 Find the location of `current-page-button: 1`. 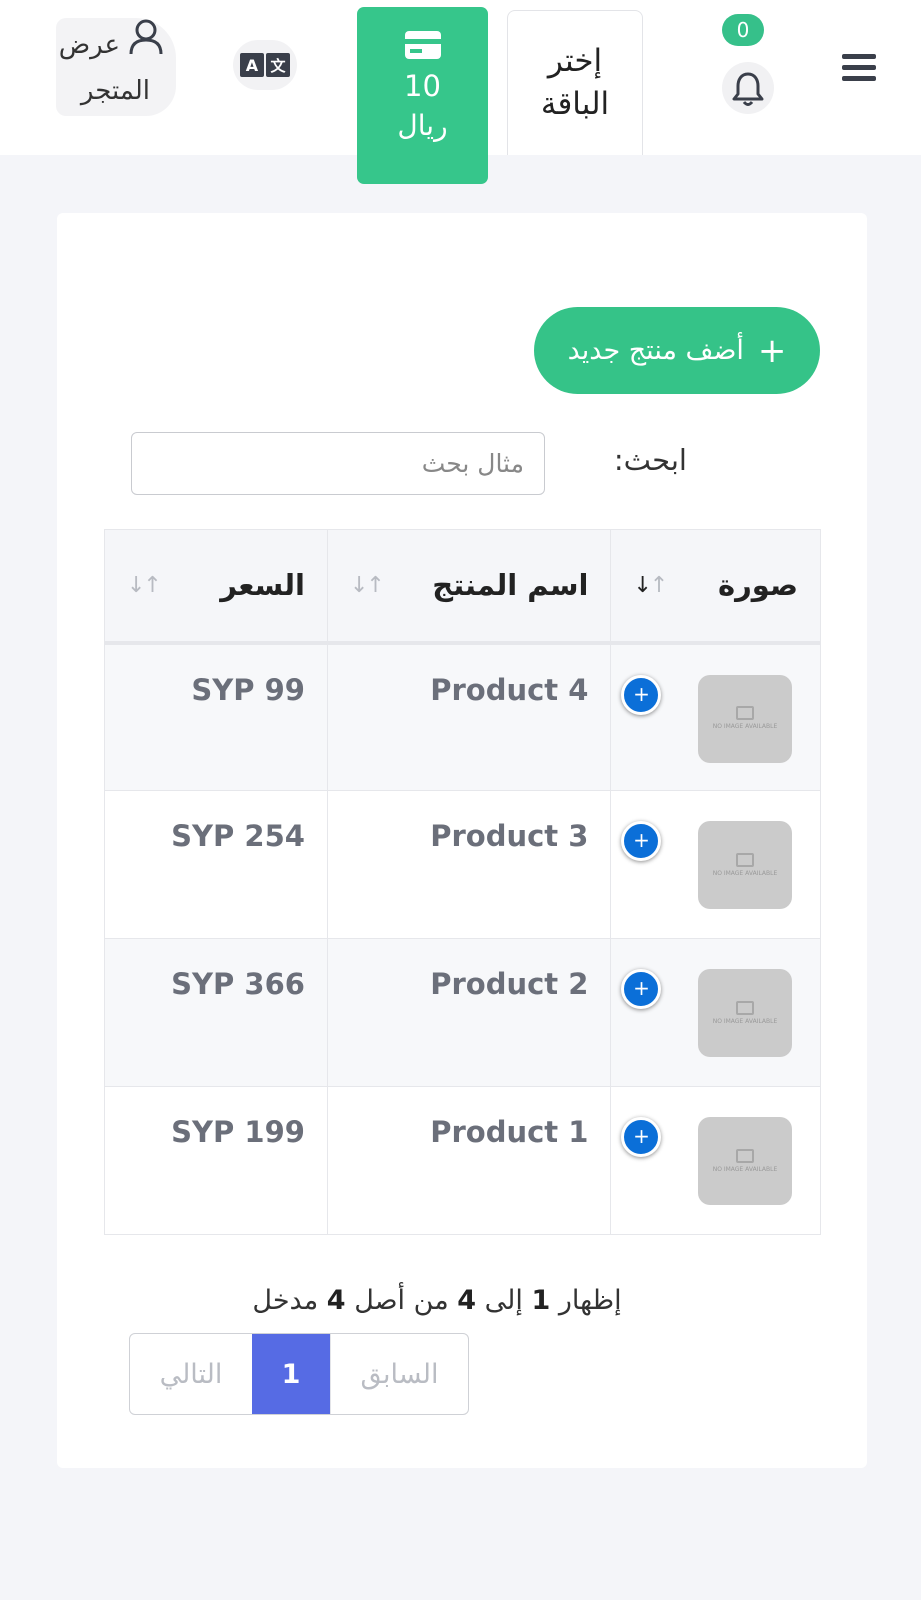

current-page-button: 1 is located at coordinates (291, 1374).